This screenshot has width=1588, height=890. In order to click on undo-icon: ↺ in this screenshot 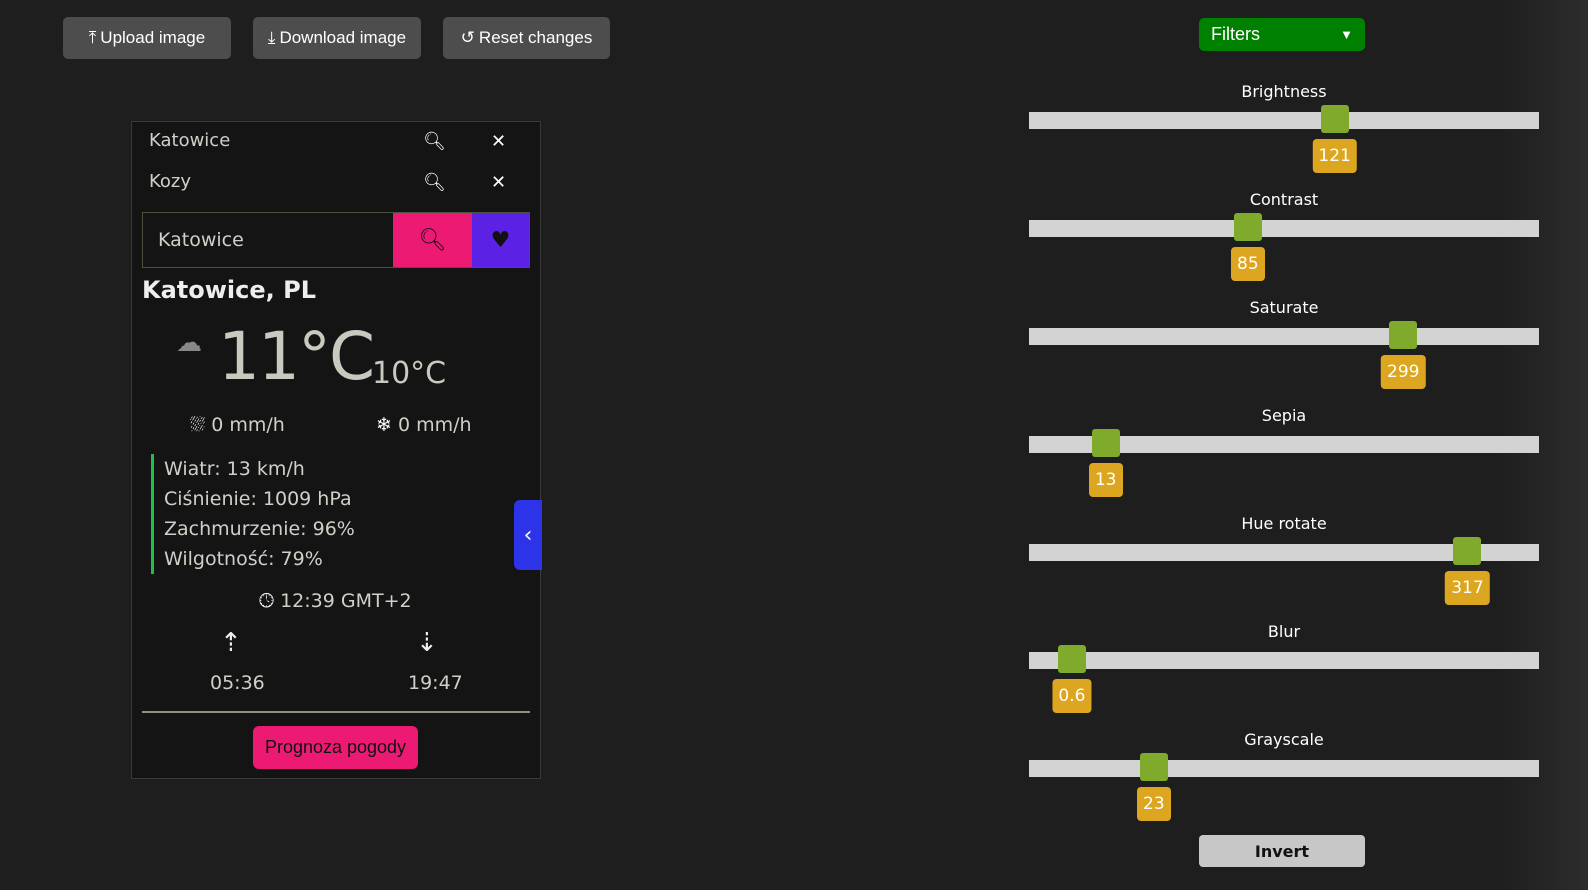, I will do `click(467, 37)`.